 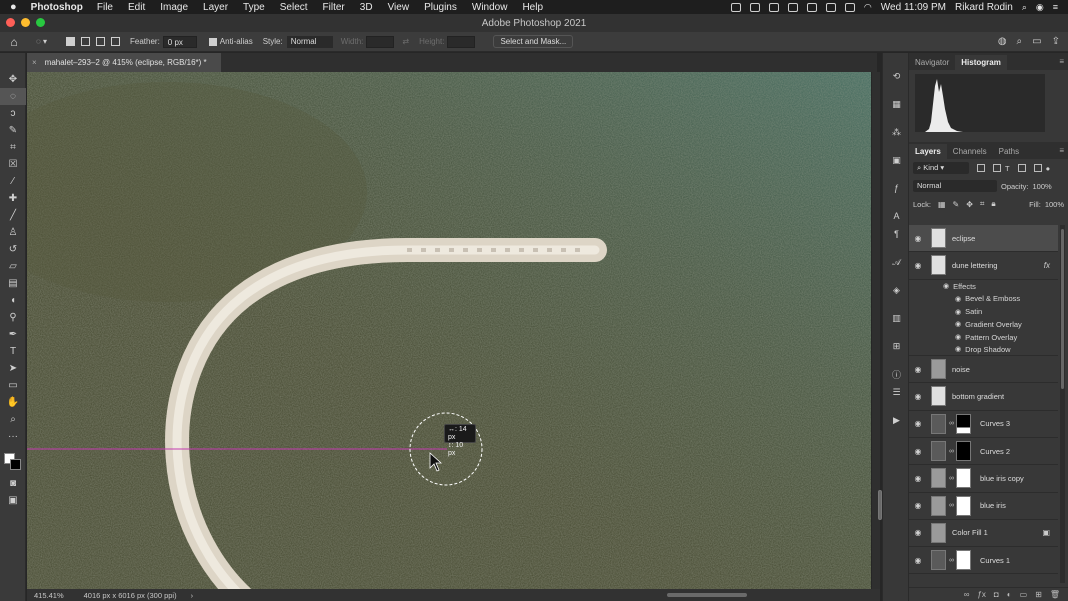 I want to click on screen-mode-icon: ▣, so click(x=13, y=500).